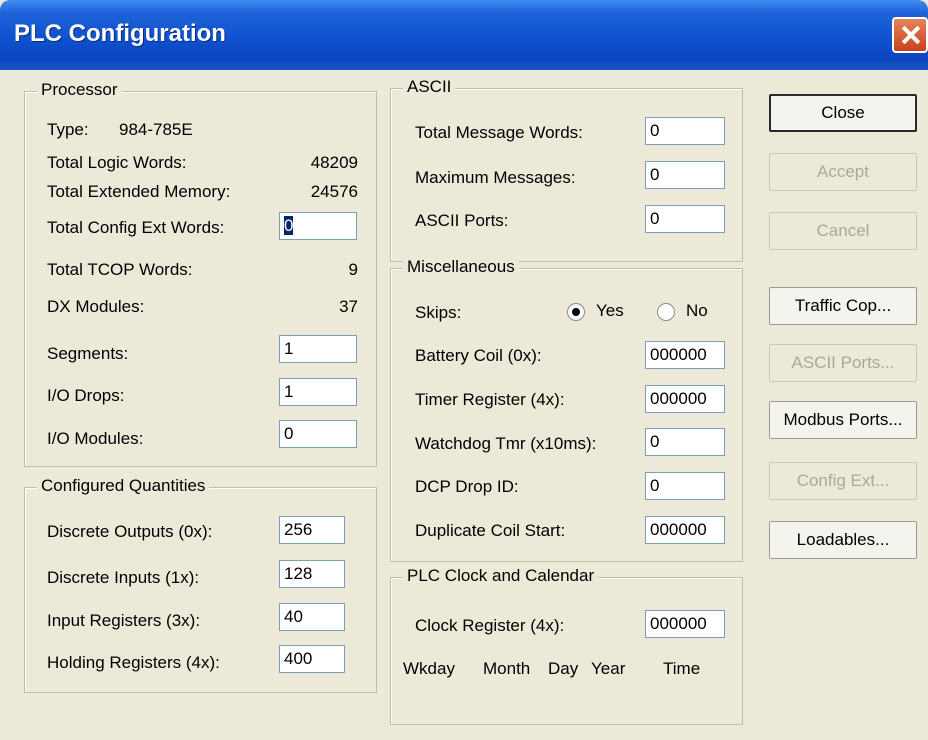 Image resolution: width=928 pixels, height=740 pixels. What do you see at coordinates (318, 392) in the screenshot?
I see `io-drops-input: 1` at bounding box center [318, 392].